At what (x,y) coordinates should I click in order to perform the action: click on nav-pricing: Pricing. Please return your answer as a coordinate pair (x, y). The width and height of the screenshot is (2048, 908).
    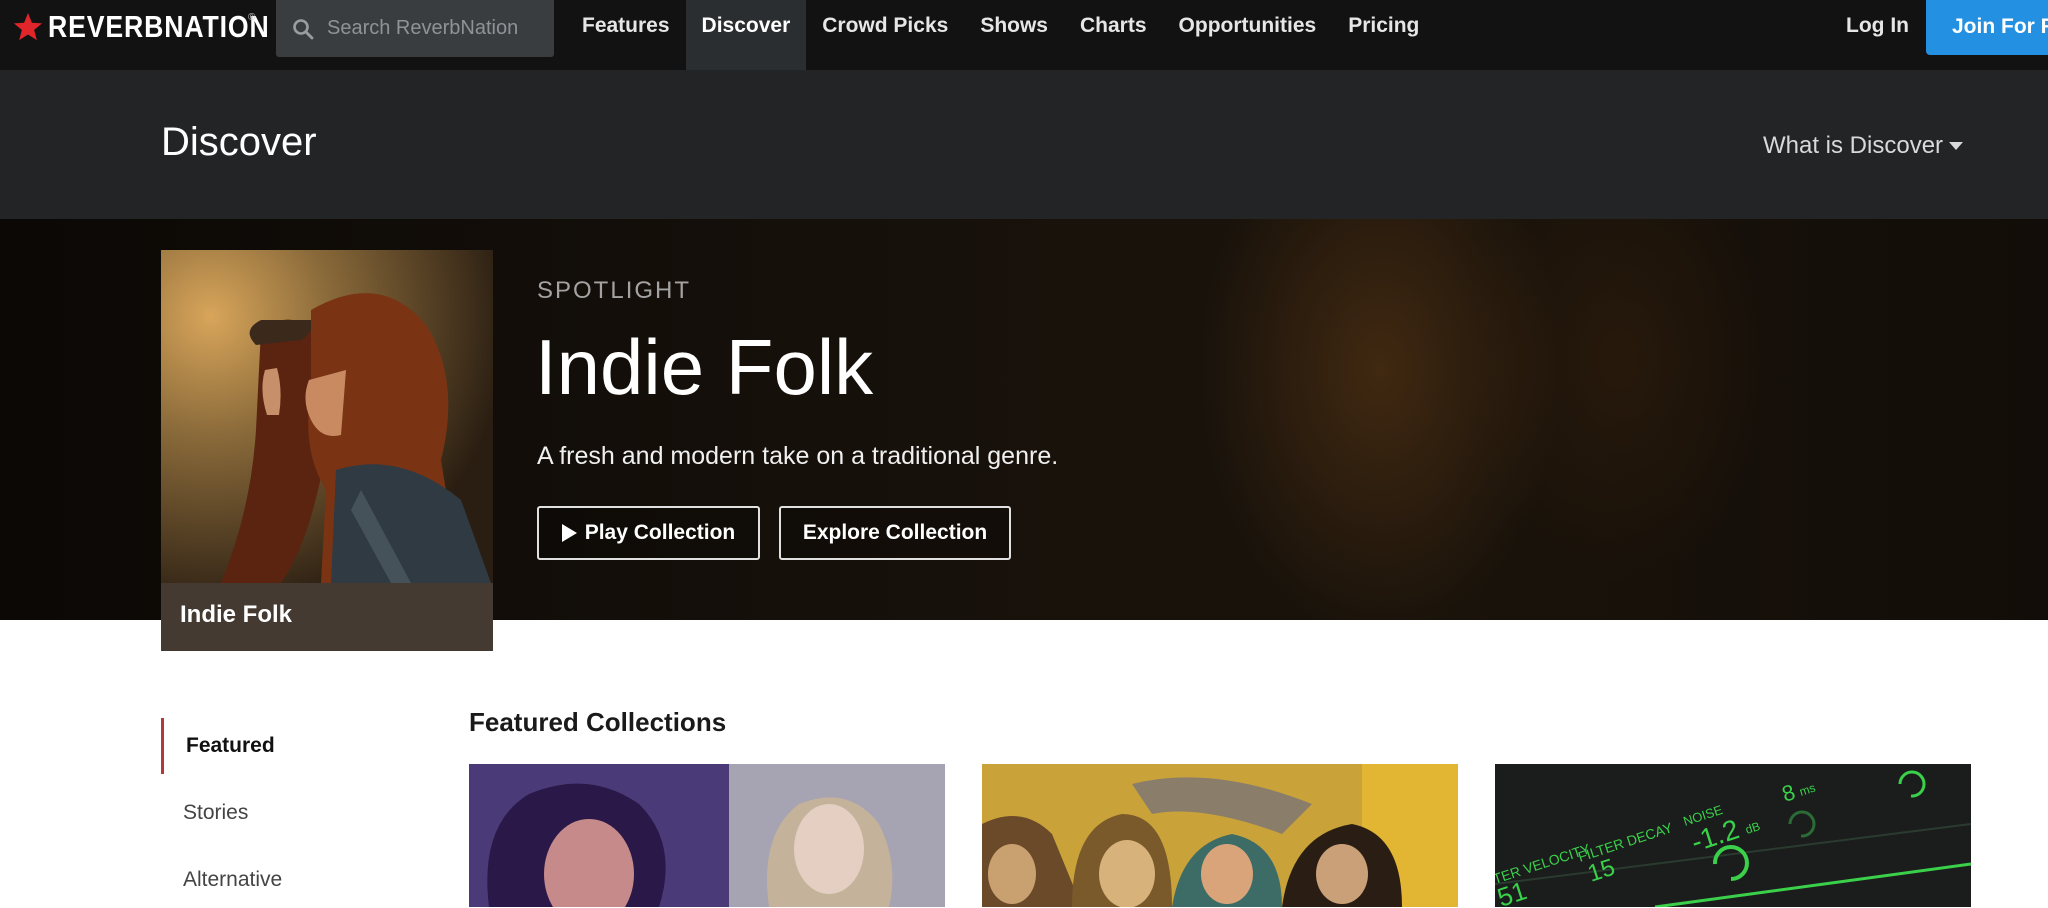
    Looking at the image, I should click on (1383, 35).